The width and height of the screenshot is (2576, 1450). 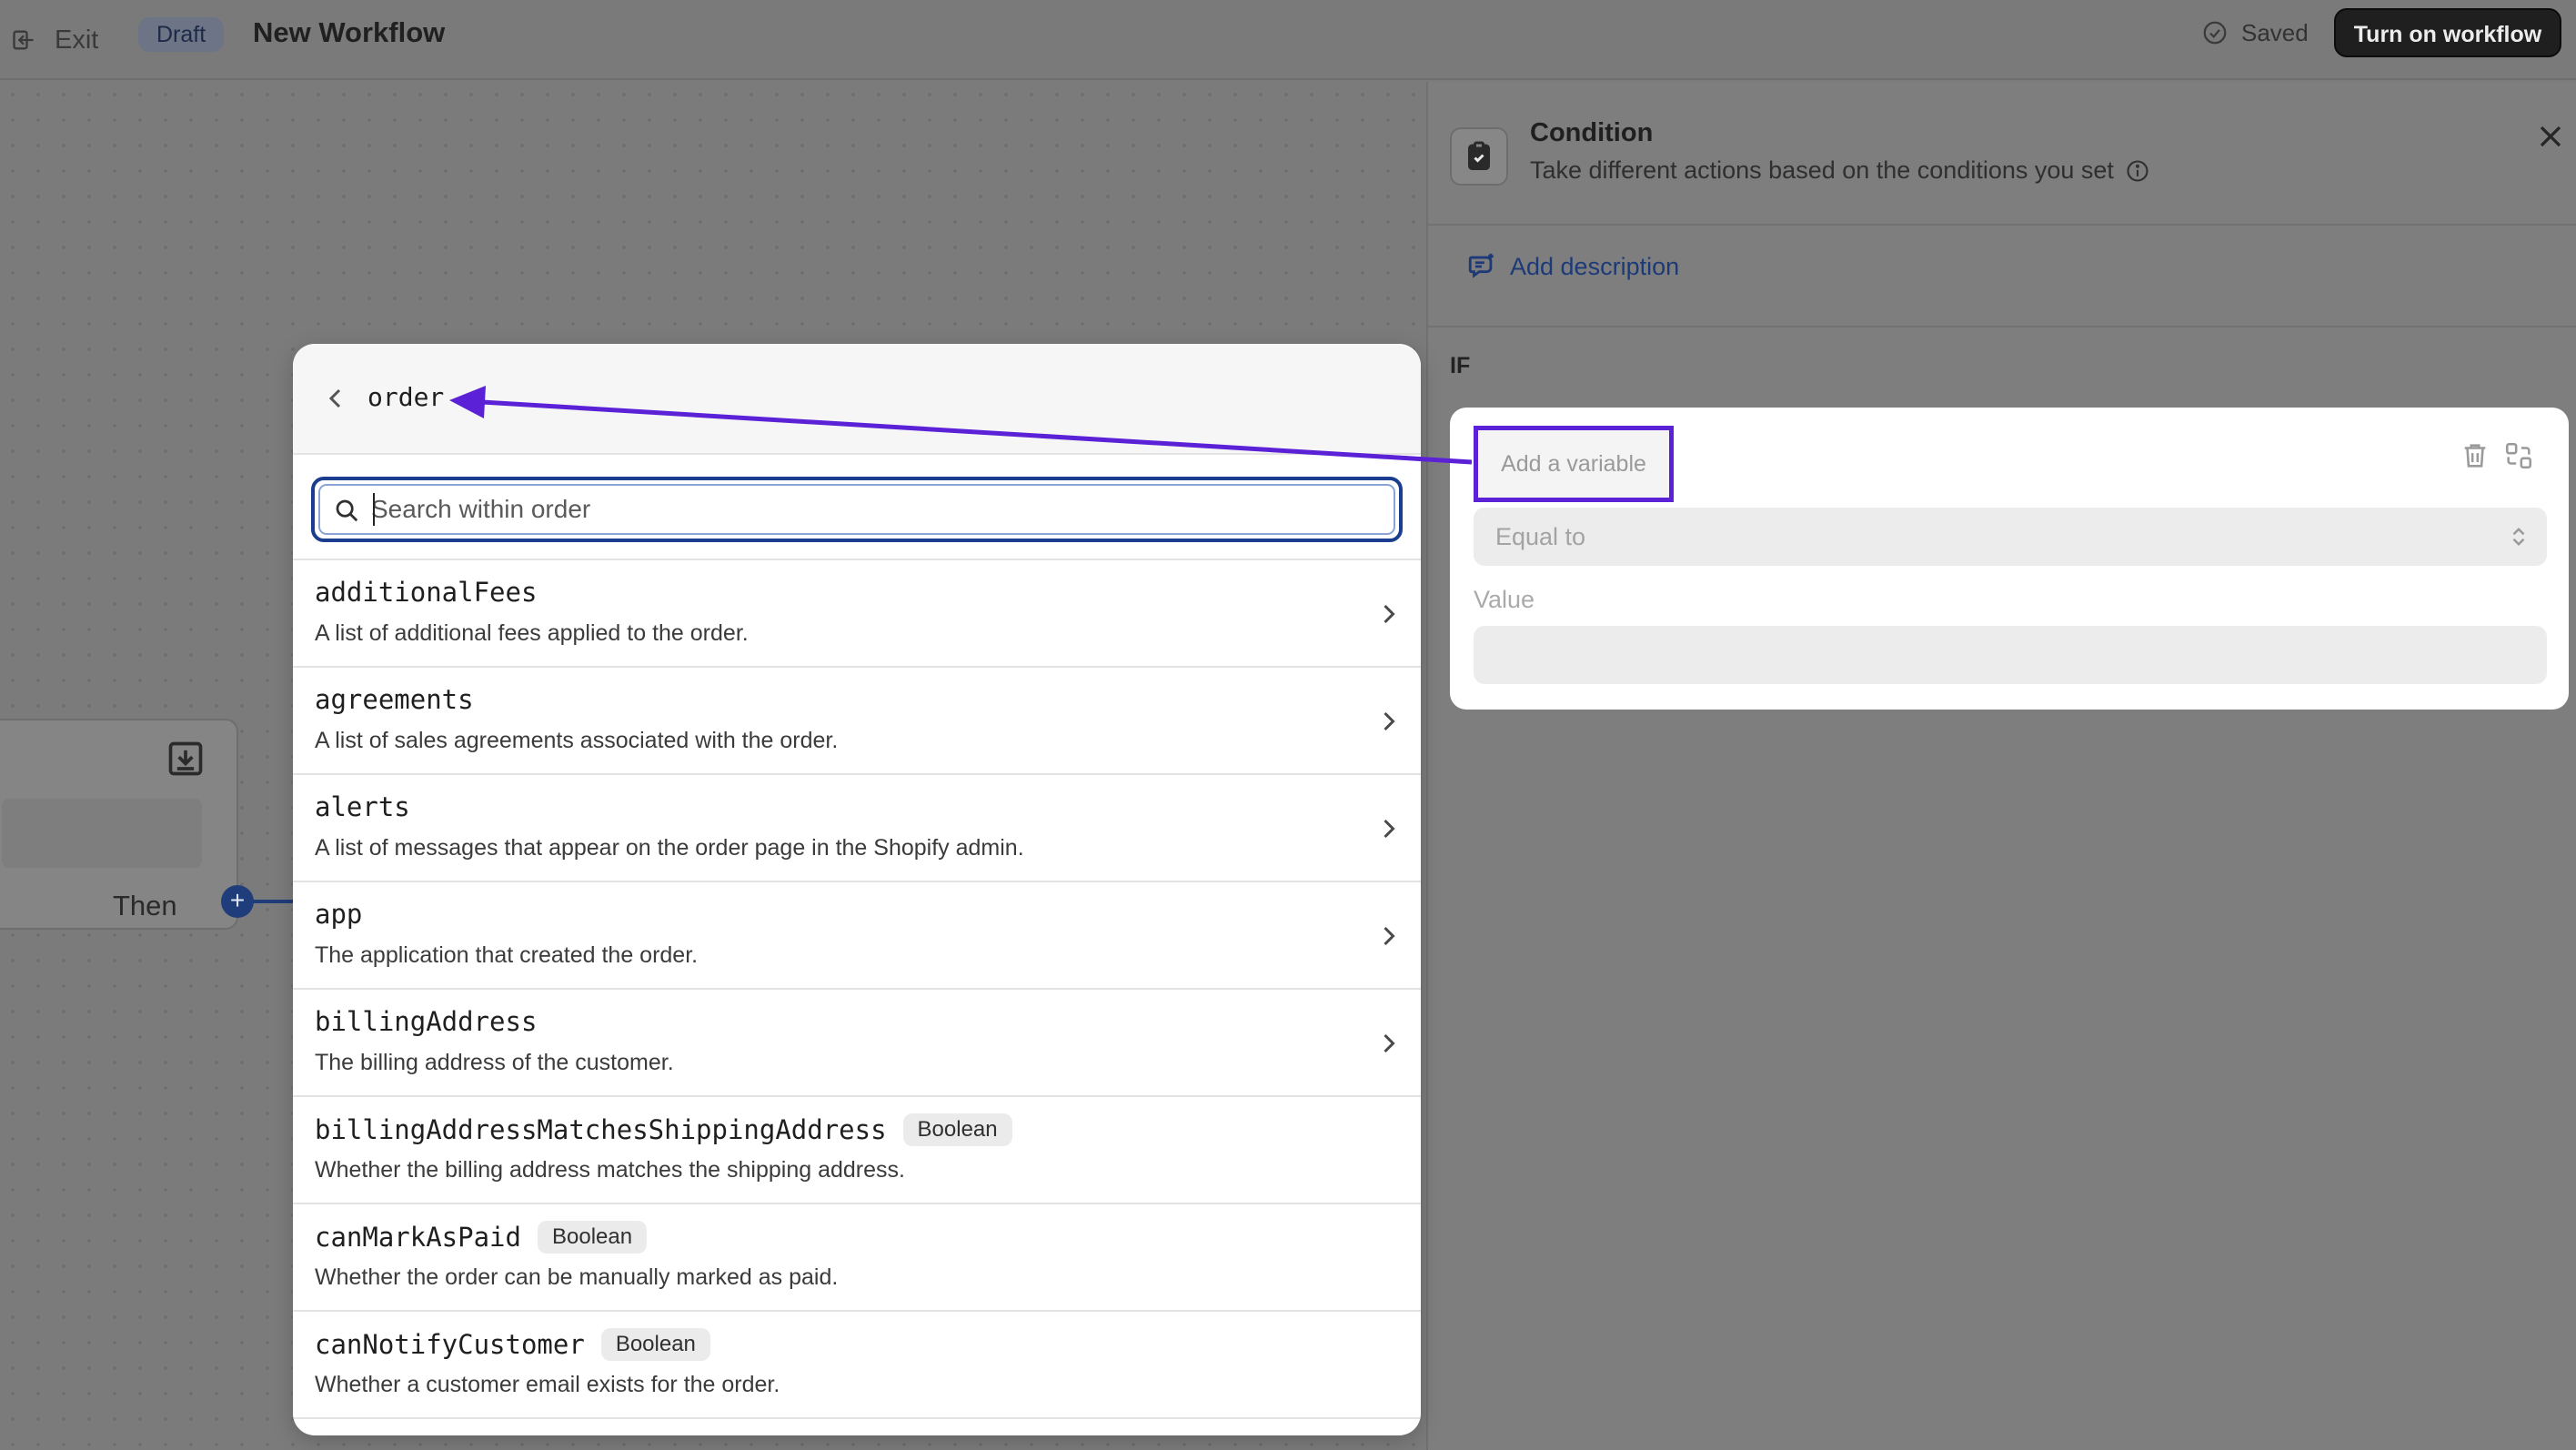 I want to click on search-field, so click(x=857, y=509).